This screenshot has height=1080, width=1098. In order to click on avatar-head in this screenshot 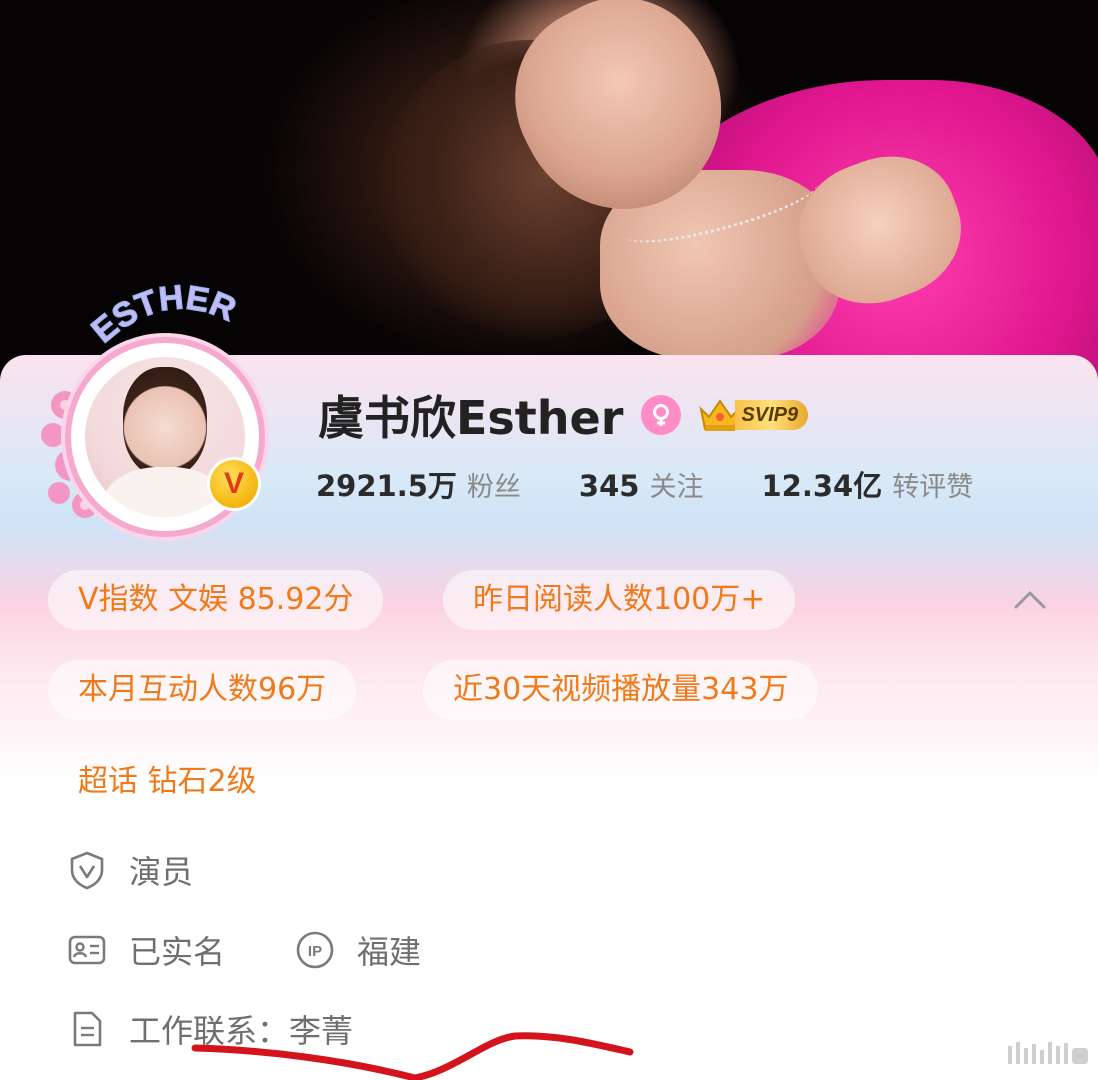, I will do `click(165, 422)`.